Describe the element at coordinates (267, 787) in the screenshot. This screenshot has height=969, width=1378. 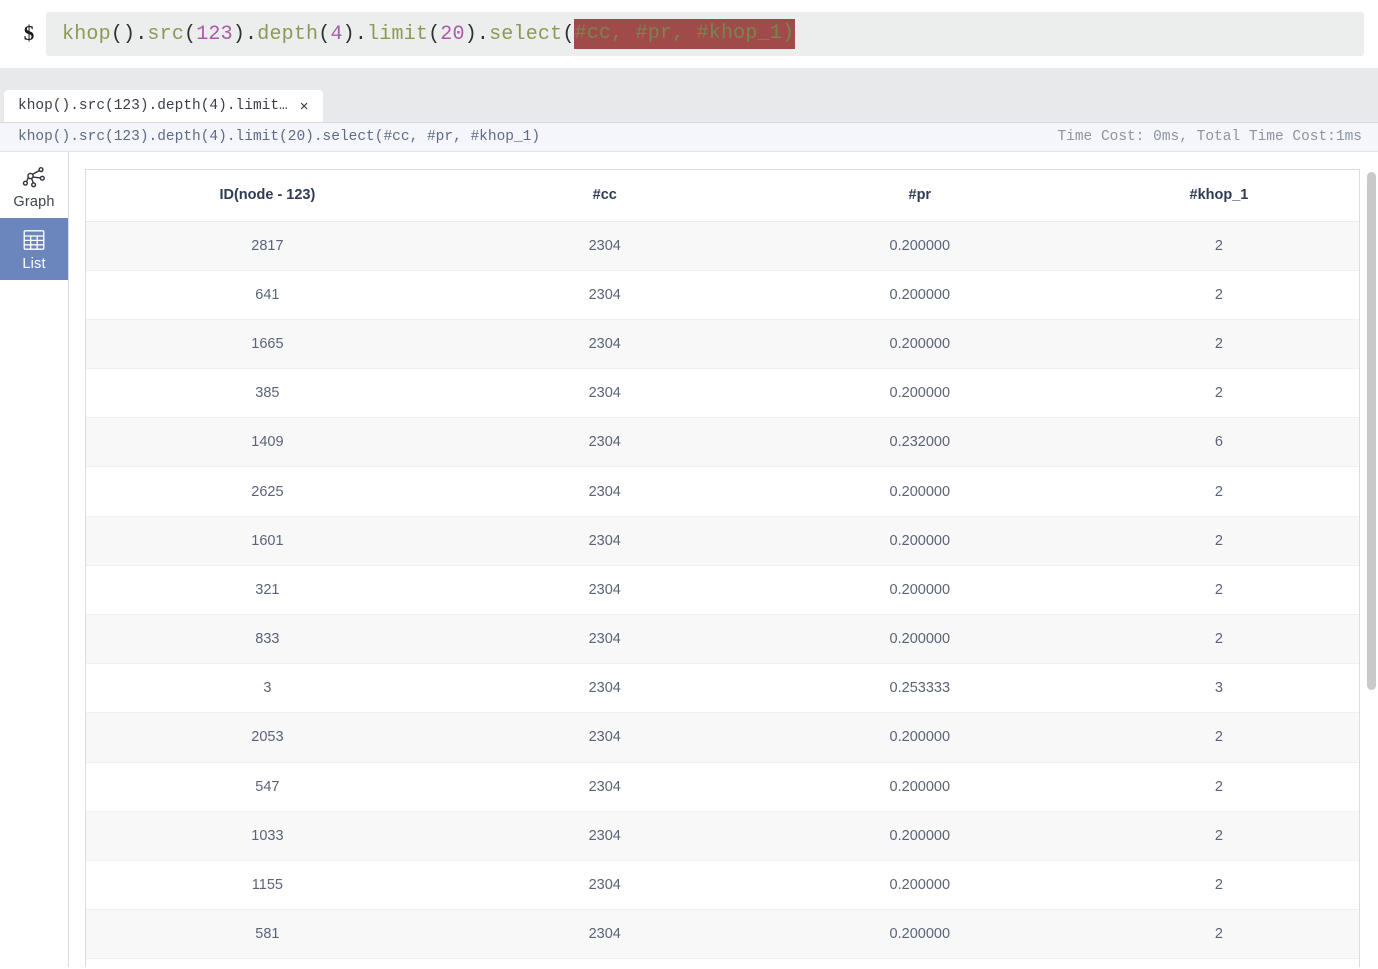
I see `table-cell-id: 547` at that location.